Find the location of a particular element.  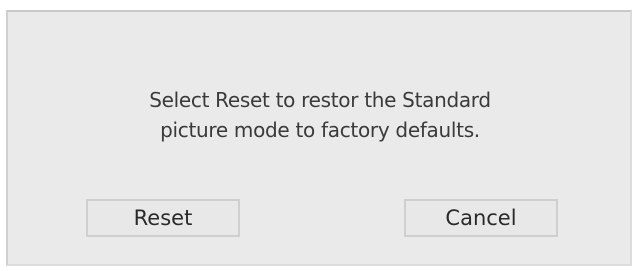

dialog-message-line-1: Select Reset to restor the Standard is located at coordinates (320, 100).